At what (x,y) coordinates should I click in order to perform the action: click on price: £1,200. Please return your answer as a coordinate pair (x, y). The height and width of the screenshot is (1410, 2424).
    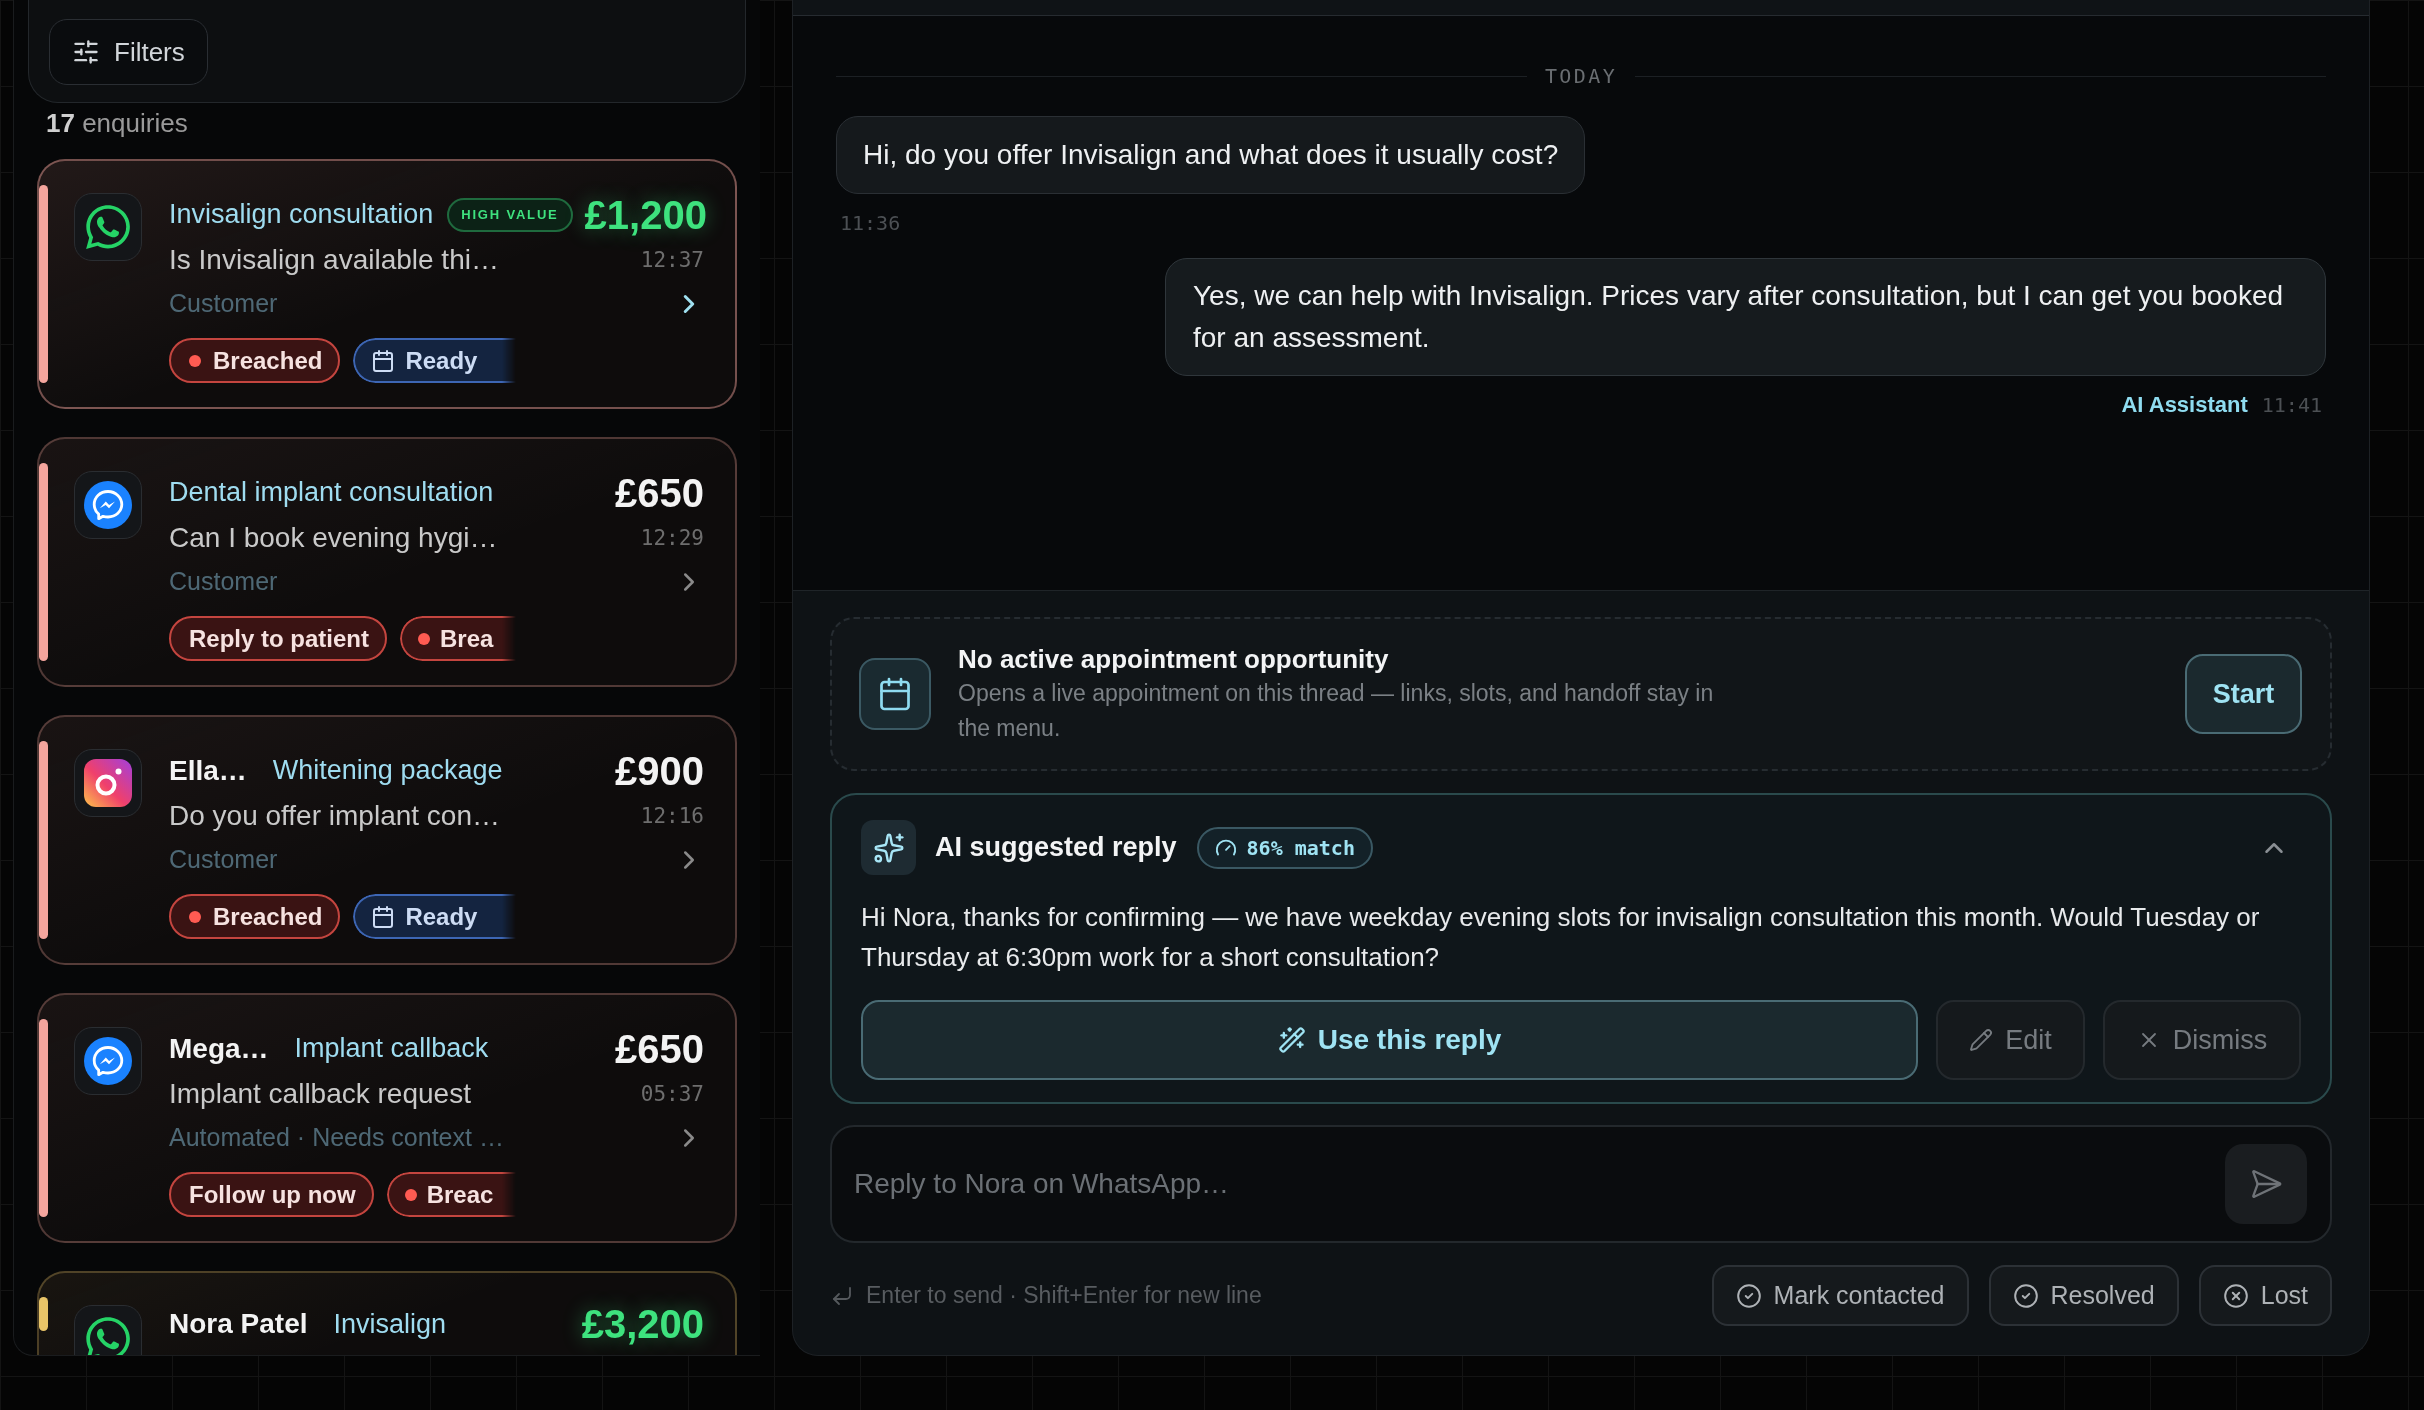
    Looking at the image, I should click on (645, 214).